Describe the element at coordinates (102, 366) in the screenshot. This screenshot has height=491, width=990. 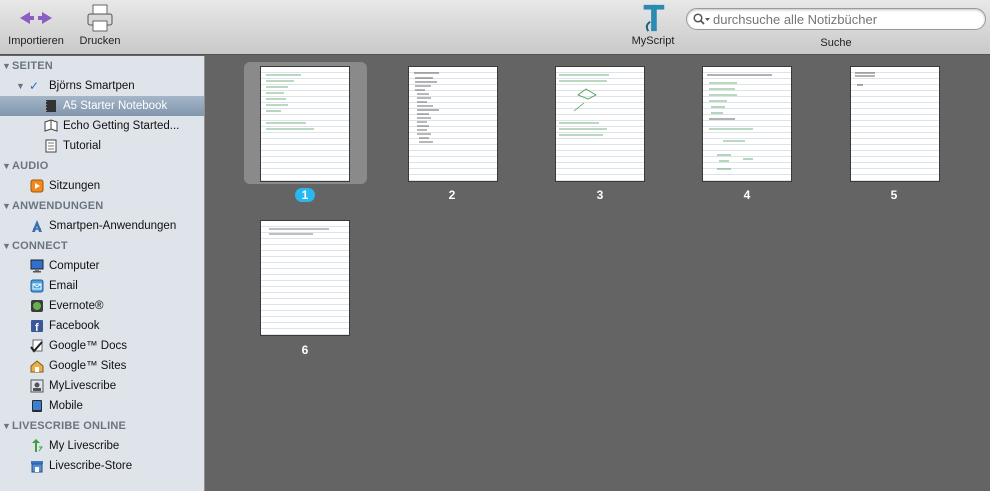
I see `sidebar-item-google-sites: Google™ Sites` at that location.